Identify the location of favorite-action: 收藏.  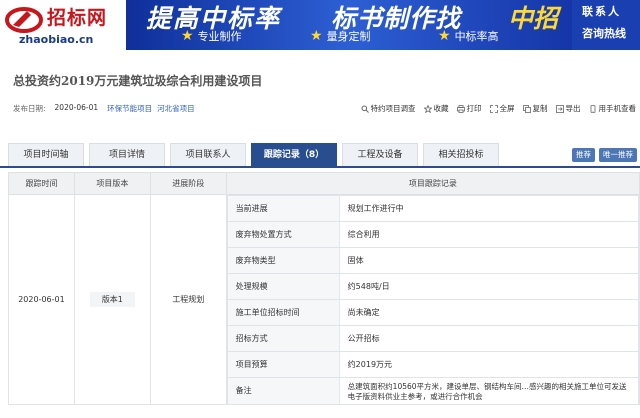
(436, 108).